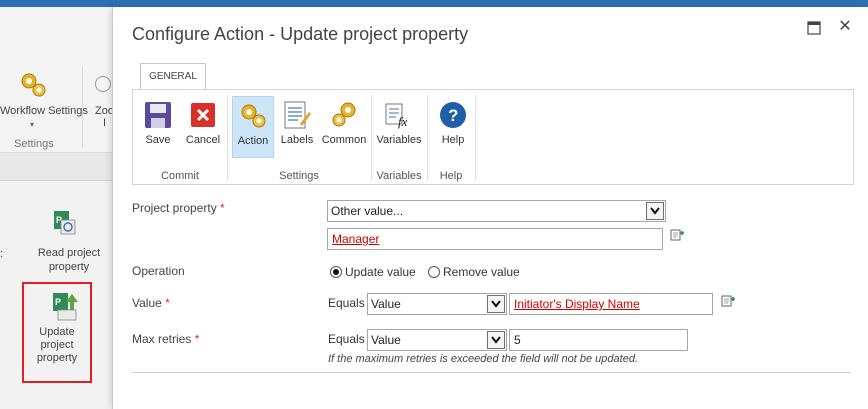  What do you see at coordinates (297, 140) in the screenshot?
I see `labels-label: Labels` at bounding box center [297, 140].